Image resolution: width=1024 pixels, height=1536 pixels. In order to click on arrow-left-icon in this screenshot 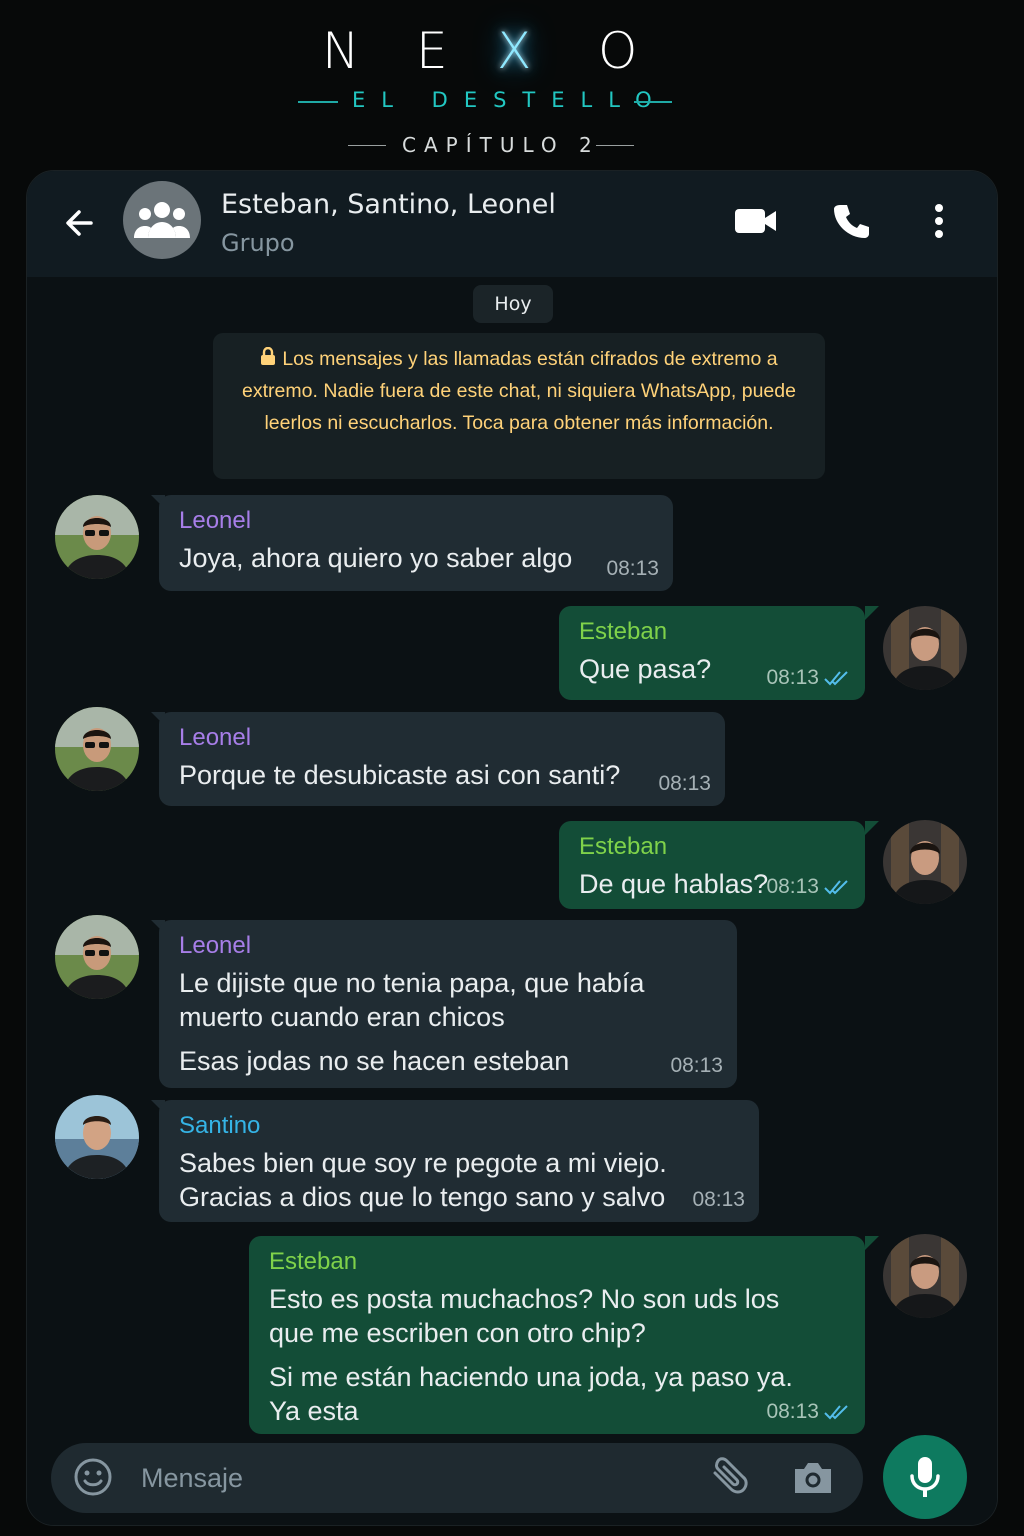, I will do `click(79, 223)`.